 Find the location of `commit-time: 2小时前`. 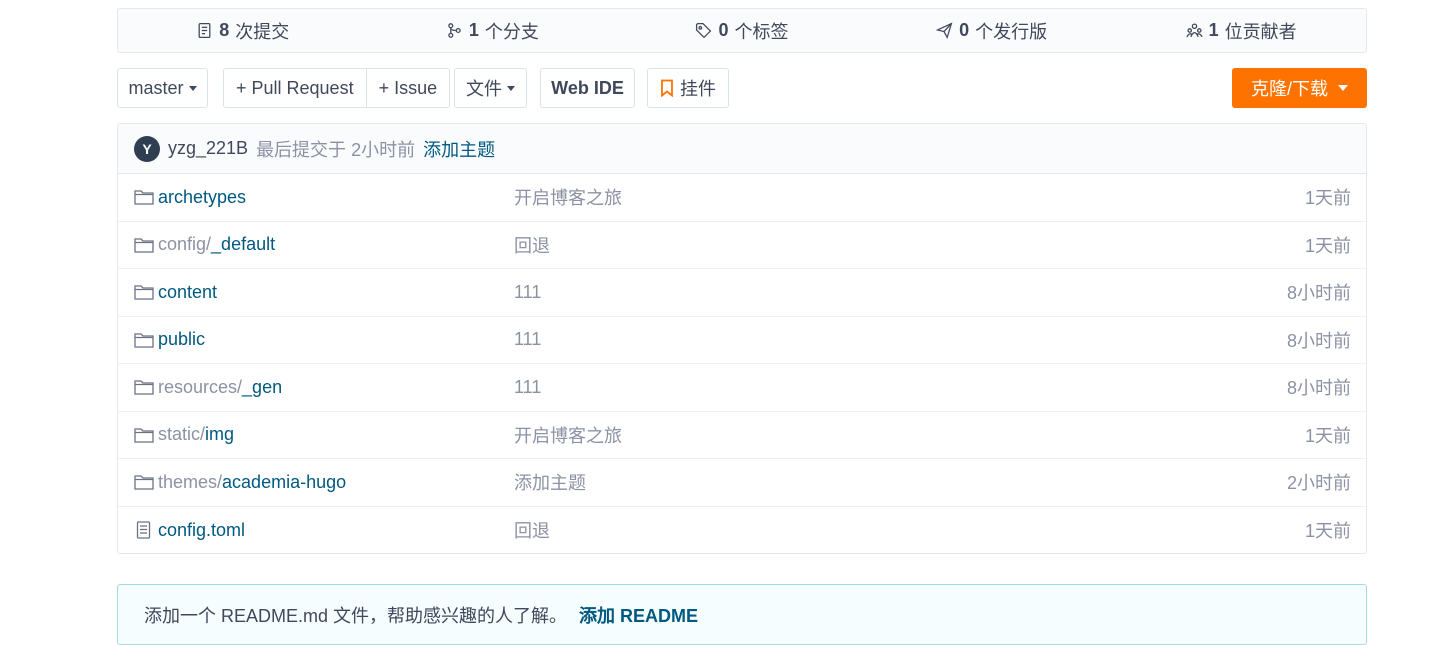

commit-time: 2小时前 is located at coordinates (1318, 483).